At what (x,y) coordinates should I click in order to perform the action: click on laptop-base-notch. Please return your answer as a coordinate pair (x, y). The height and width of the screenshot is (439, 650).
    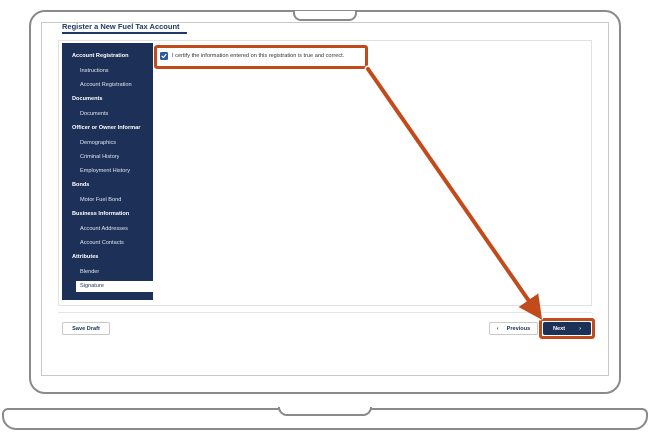
    Looking at the image, I should click on (325, 411).